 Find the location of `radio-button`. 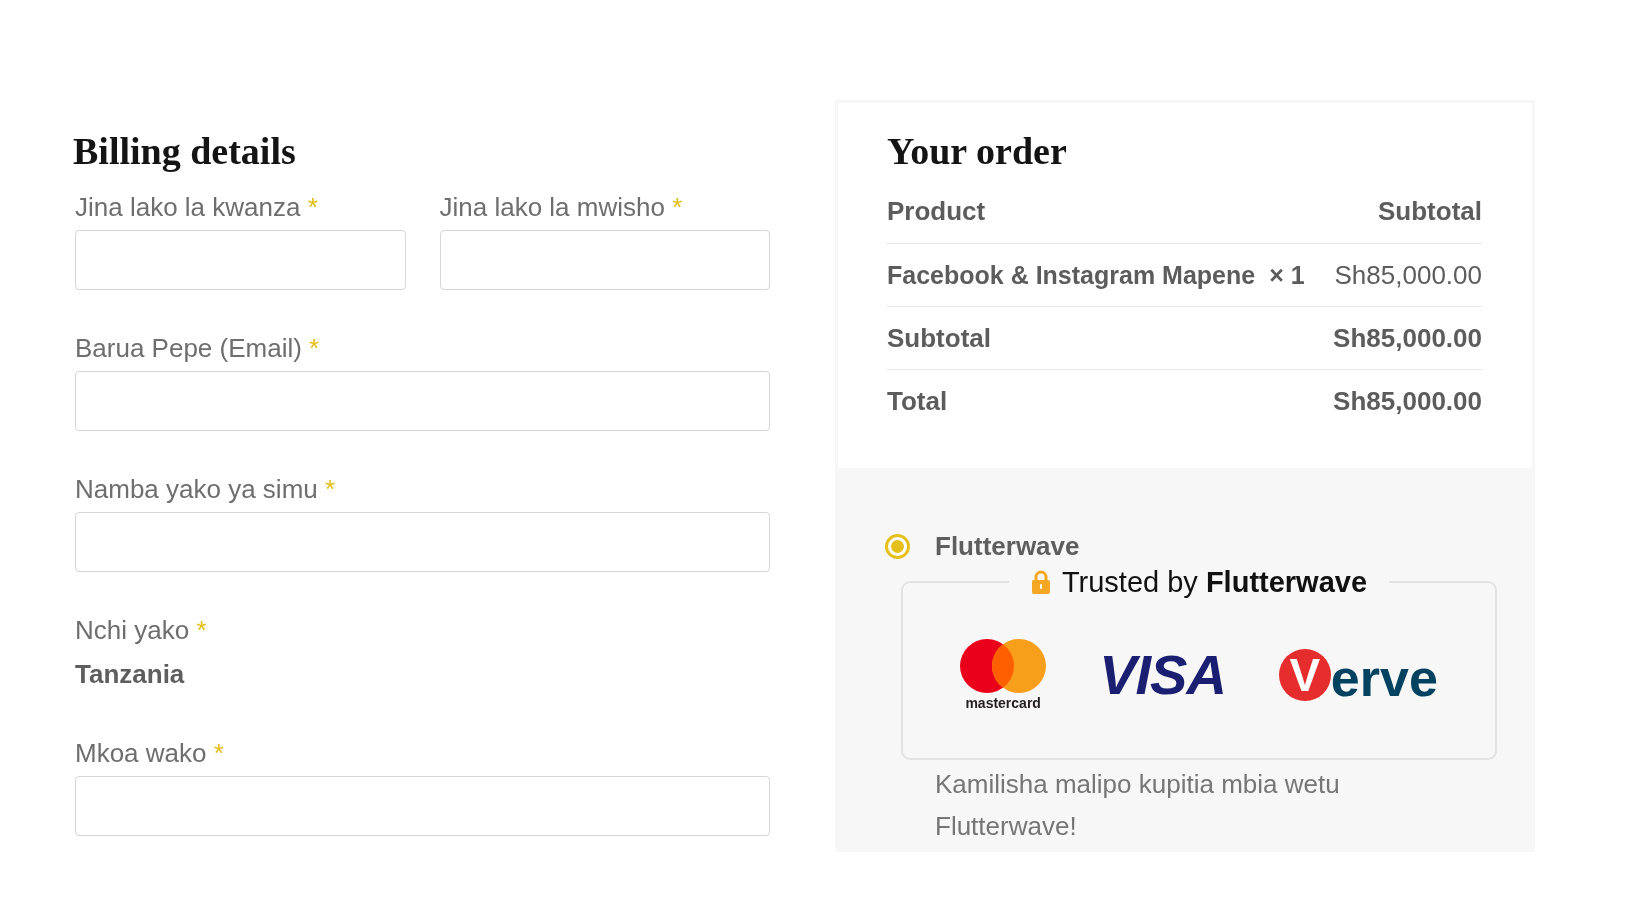

radio-button is located at coordinates (897, 546).